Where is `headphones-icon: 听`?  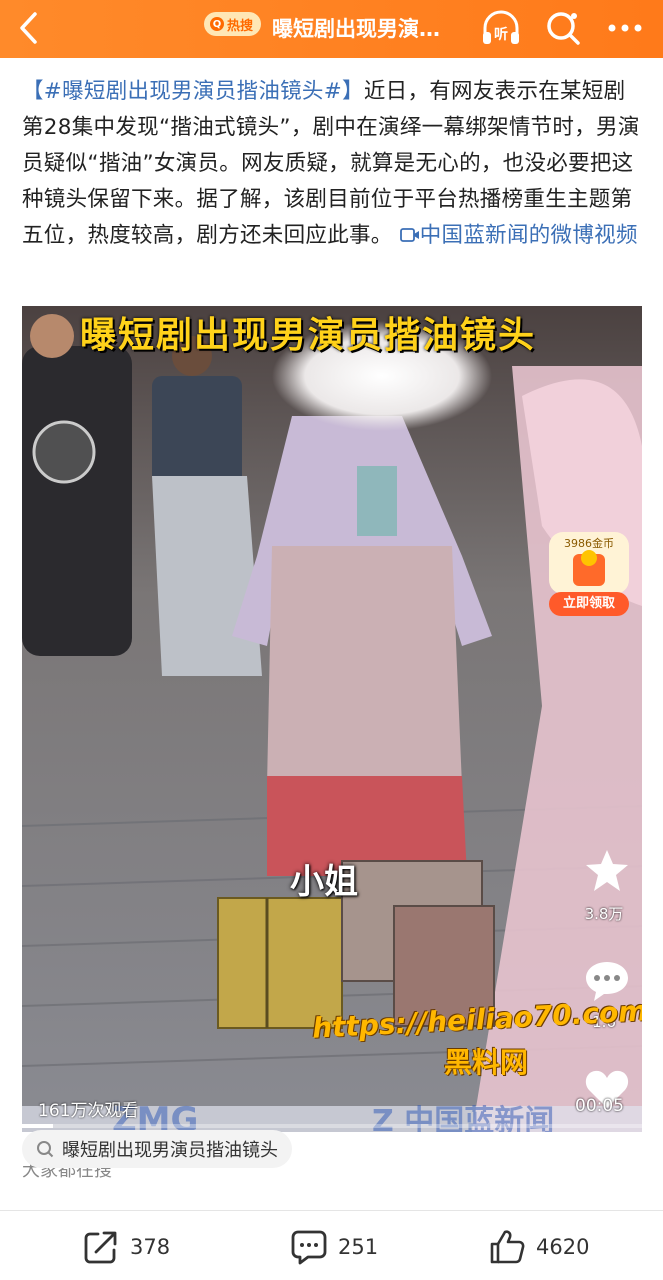
headphones-icon: 听 is located at coordinates (501, 27).